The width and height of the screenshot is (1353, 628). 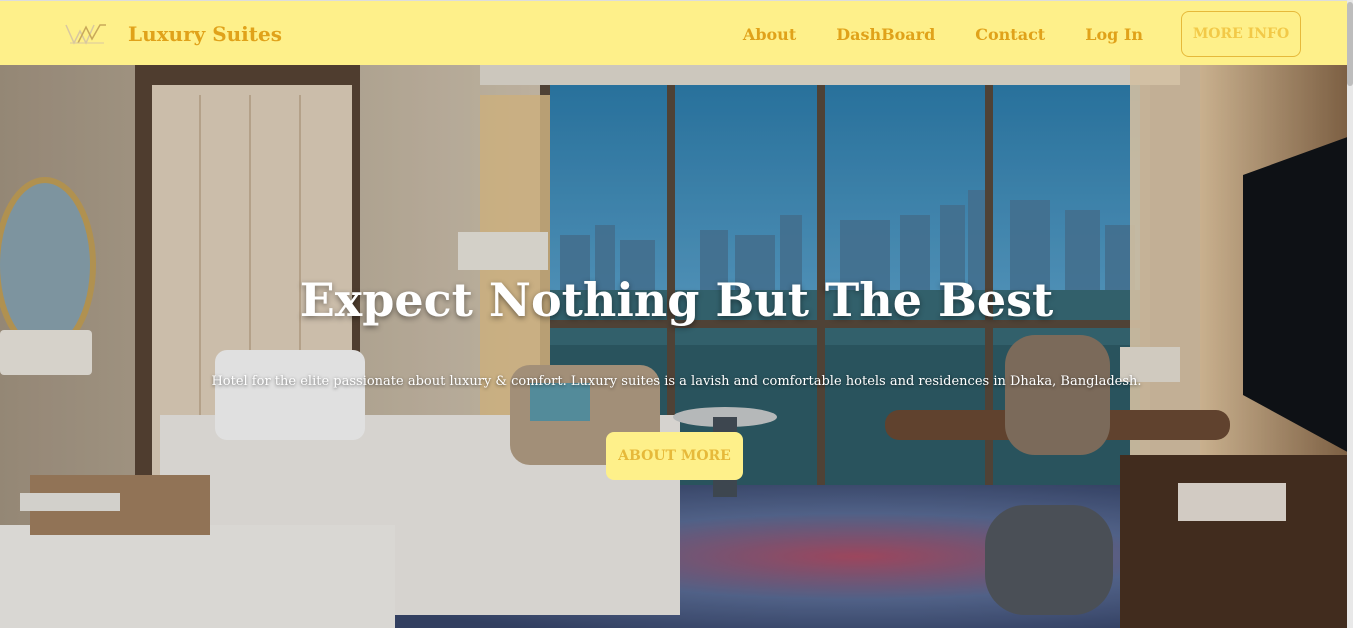 What do you see at coordinates (885, 34) in the screenshot?
I see `nav-dashboard-link: DashBoard` at bounding box center [885, 34].